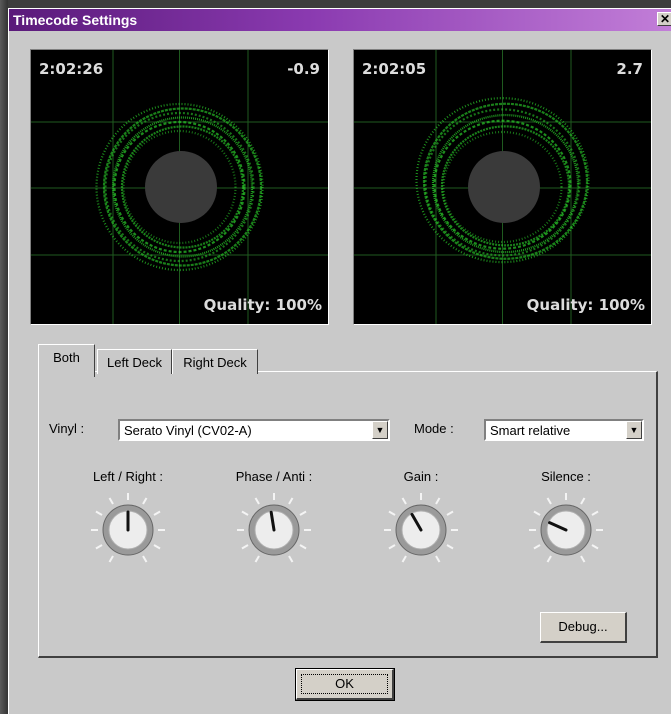 The width and height of the screenshot is (671, 714). Describe the element at coordinates (585, 305) in the screenshot. I see `right-scope-quality: Quality: 100%` at that location.